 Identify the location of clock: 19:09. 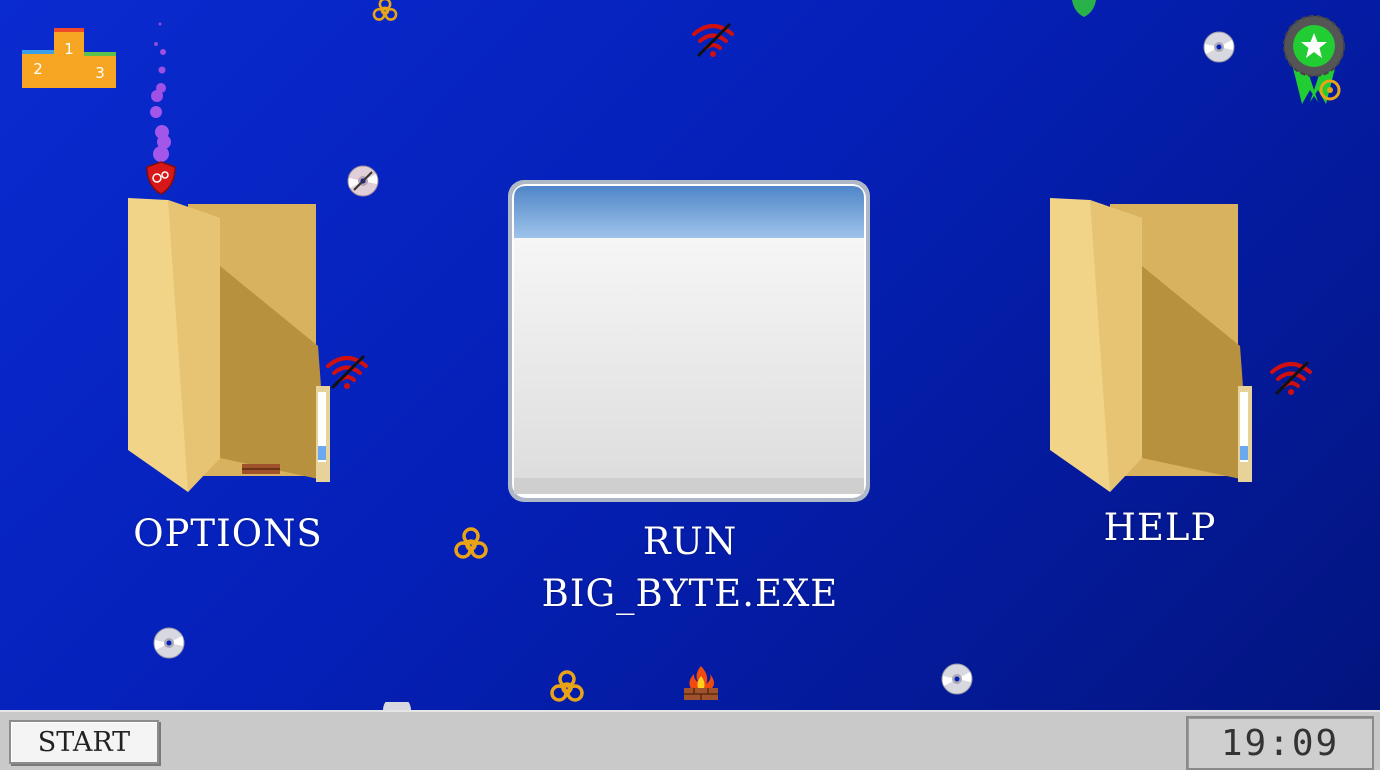
(1280, 743).